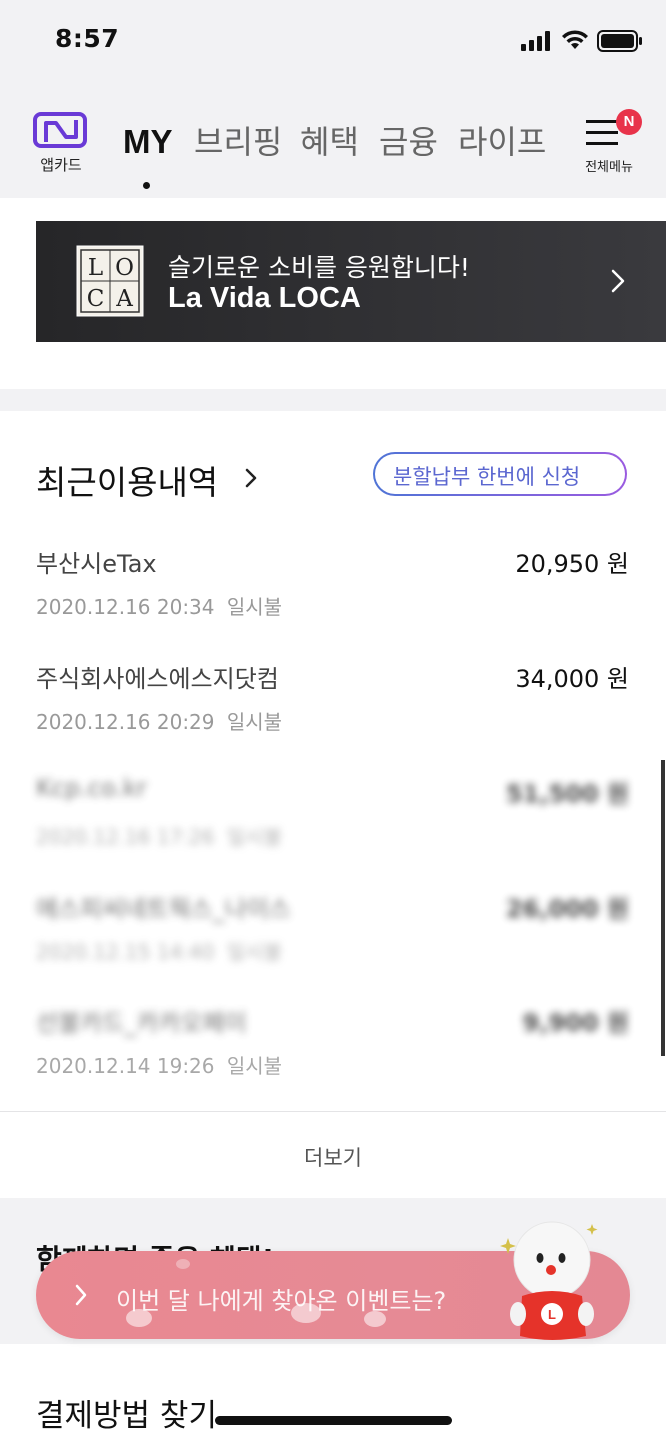 The width and height of the screenshot is (666, 1441). Describe the element at coordinates (148, 142) in the screenshot. I see `tab-my: MY` at that location.